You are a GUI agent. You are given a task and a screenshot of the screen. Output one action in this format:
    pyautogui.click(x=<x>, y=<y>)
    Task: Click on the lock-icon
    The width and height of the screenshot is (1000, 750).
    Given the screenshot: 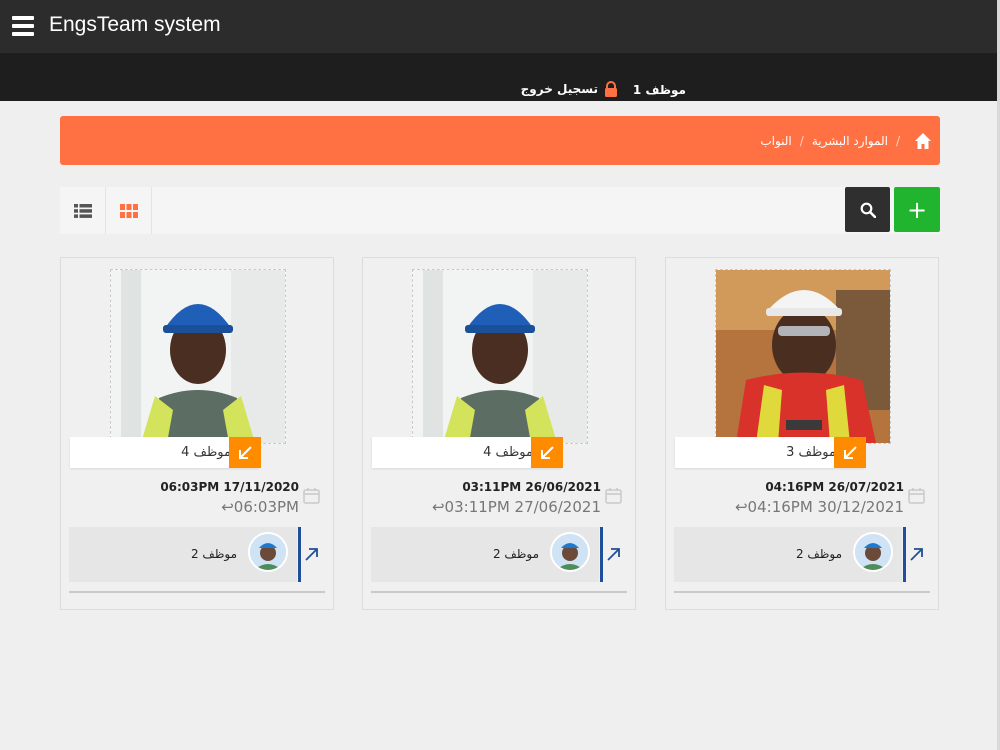 What is the action you would take?
    pyautogui.click(x=611, y=89)
    